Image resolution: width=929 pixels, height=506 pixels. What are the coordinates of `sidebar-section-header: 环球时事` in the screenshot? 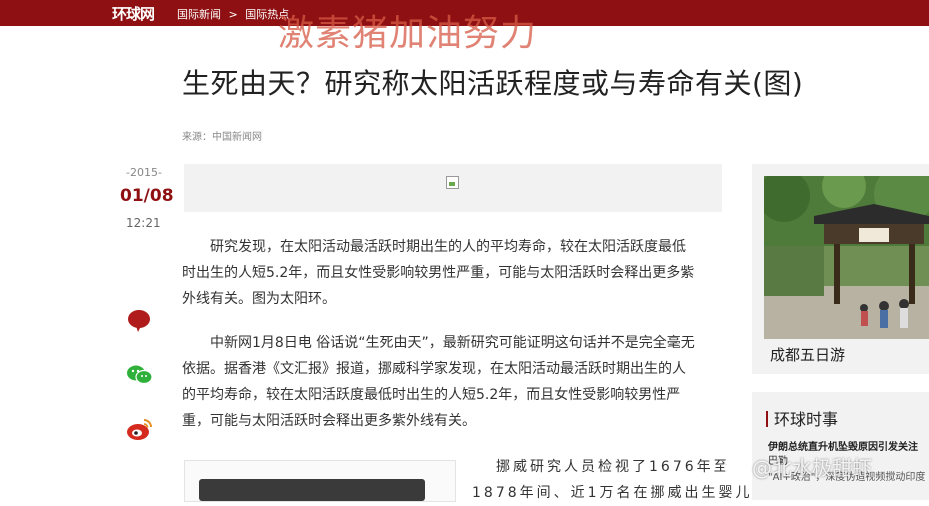 It's located at (802, 418).